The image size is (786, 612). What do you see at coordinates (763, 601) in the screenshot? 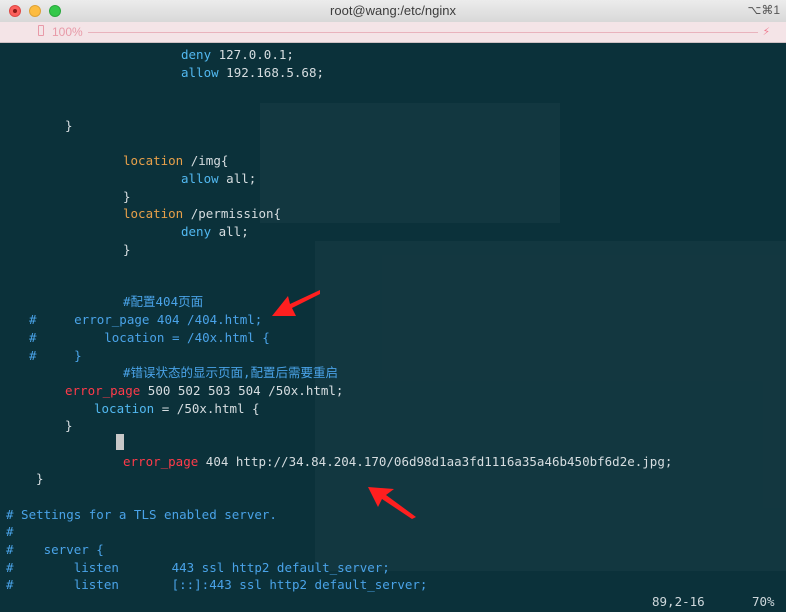
I see `scroll-percent: 70%` at bounding box center [763, 601].